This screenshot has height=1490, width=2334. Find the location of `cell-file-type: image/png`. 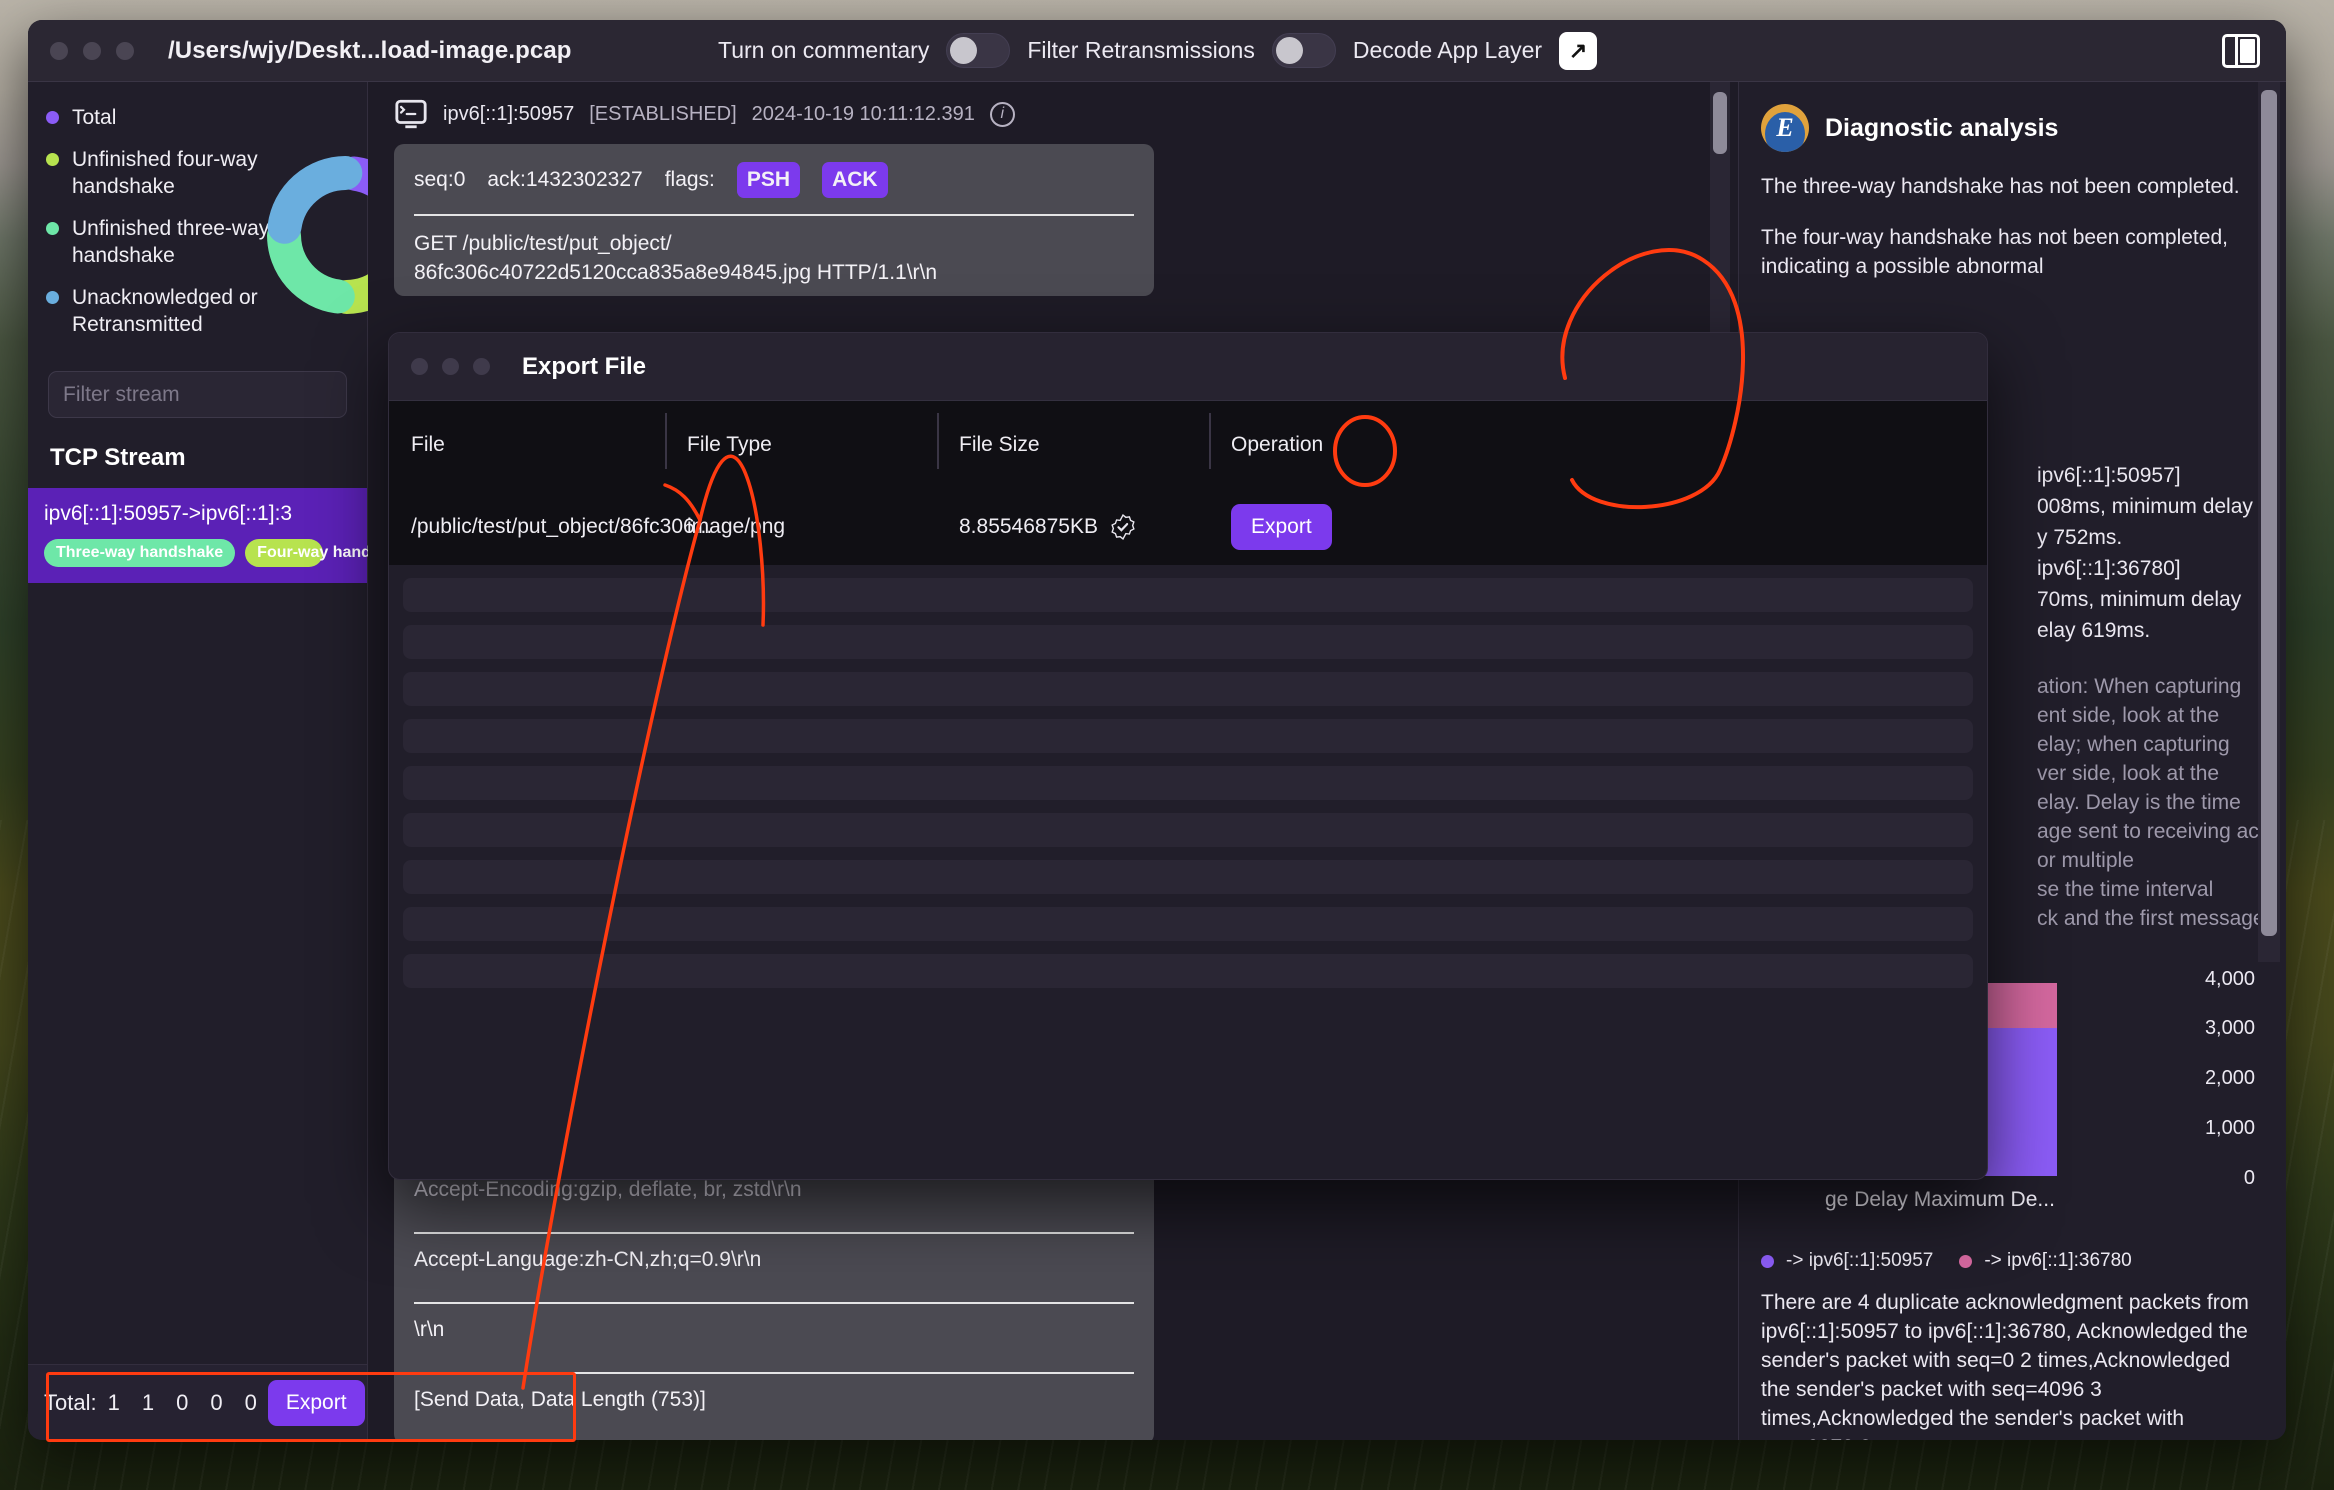

cell-file-type: image/png is located at coordinates (736, 526).